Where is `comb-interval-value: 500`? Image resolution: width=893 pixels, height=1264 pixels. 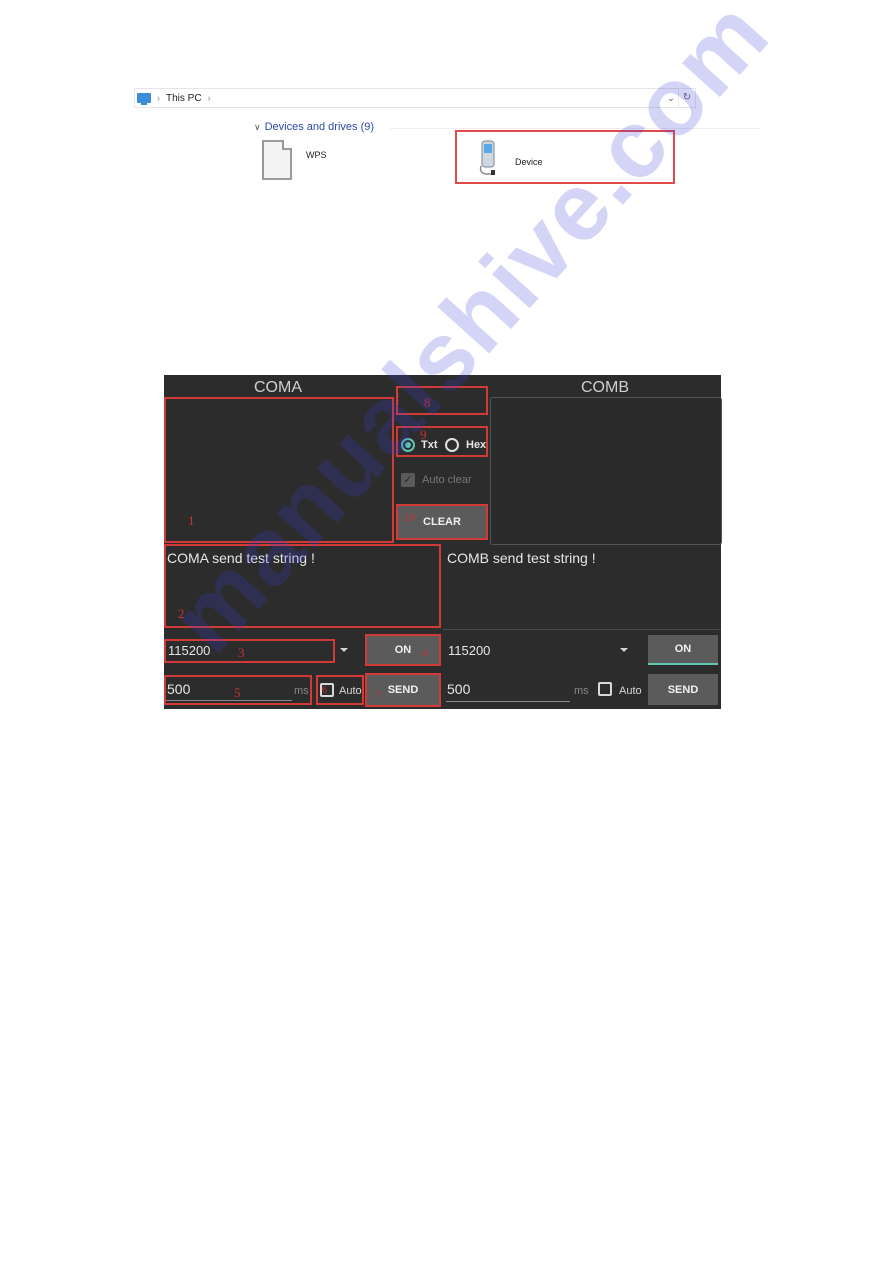 comb-interval-value: 500 is located at coordinates (458, 689).